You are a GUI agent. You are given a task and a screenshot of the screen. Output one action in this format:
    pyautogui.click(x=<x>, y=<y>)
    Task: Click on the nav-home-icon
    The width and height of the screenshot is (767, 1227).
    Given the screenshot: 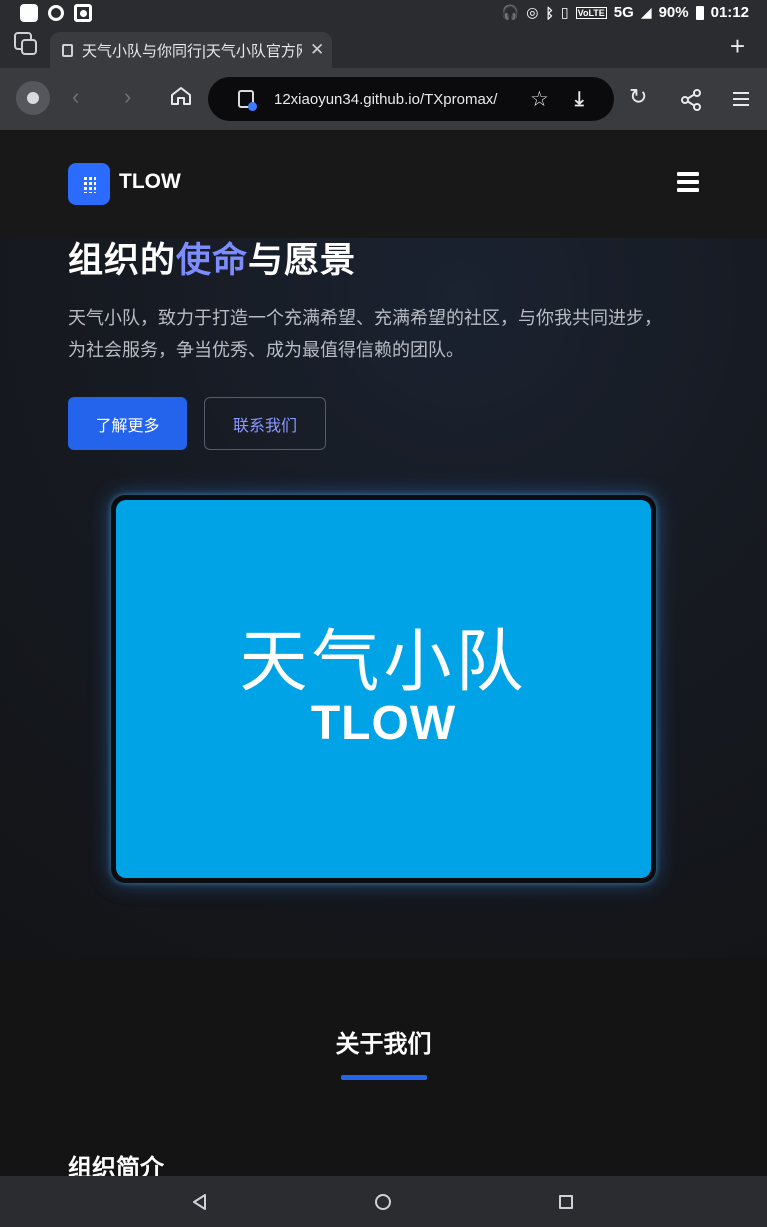 What is the action you would take?
    pyautogui.click(x=383, y=1202)
    